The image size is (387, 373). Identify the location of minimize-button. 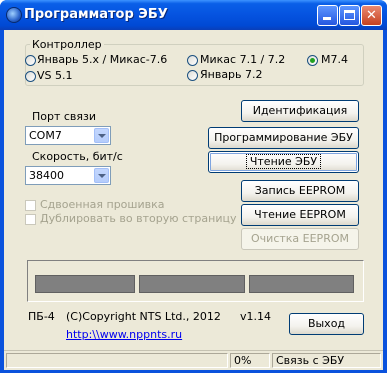
(327, 15).